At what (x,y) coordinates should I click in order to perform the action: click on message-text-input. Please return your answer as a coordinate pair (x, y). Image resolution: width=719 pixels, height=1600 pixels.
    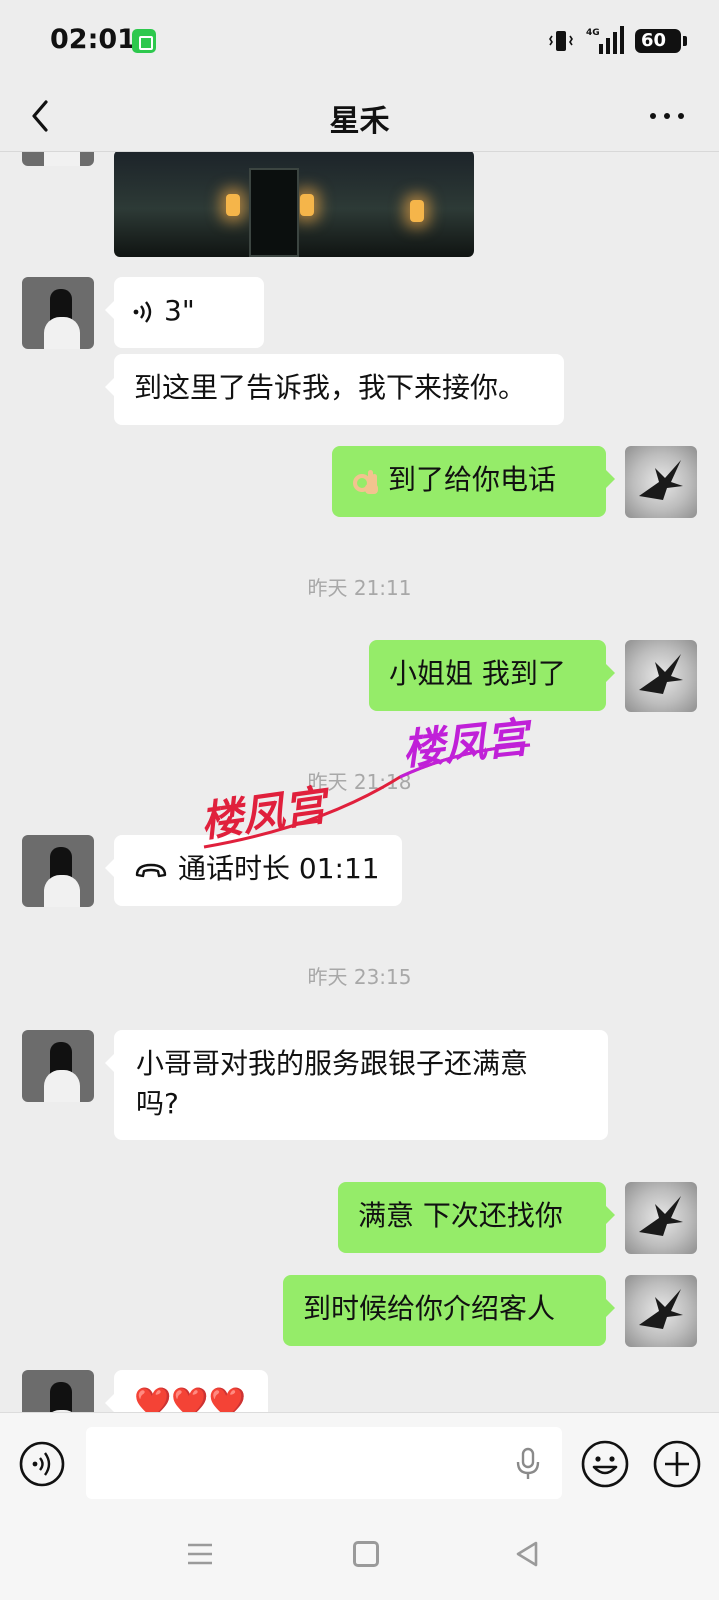
    Looking at the image, I should click on (324, 1463).